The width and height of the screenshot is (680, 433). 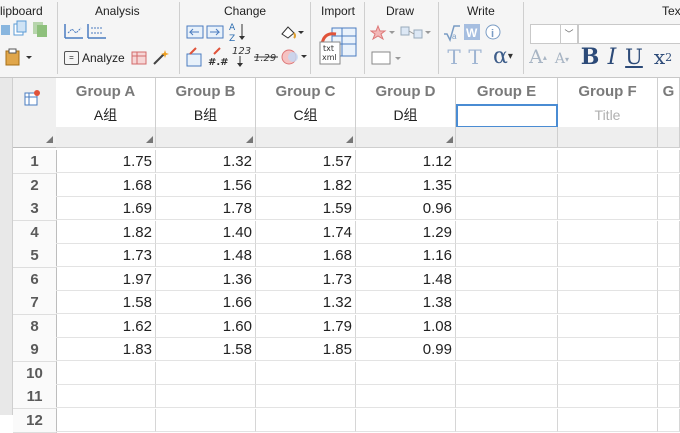 What do you see at coordinates (35, 374) in the screenshot?
I see `row-number: 10` at bounding box center [35, 374].